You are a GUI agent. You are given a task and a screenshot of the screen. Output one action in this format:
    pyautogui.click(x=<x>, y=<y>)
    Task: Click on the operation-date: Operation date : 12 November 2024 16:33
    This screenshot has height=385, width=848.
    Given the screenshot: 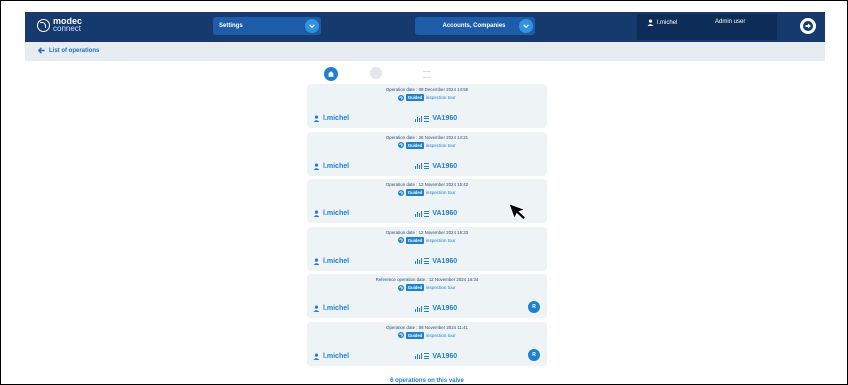 What is the action you would take?
    pyautogui.click(x=427, y=232)
    